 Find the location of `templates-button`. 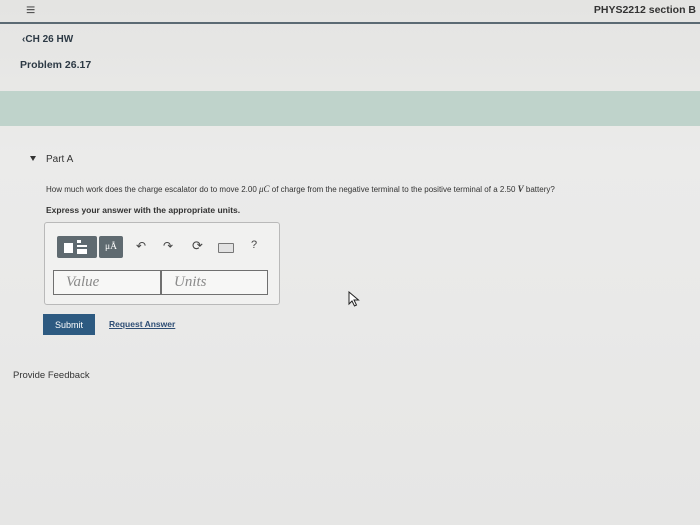

templates-button is located at coordinates (77, 247).